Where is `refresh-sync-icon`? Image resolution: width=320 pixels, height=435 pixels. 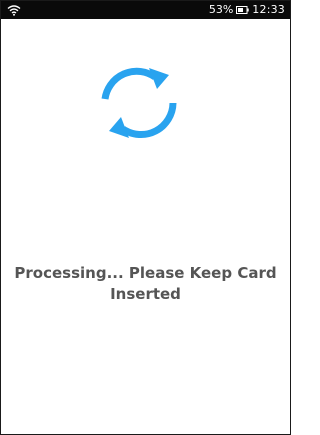 refresh-sync-icon is located at coordinates (139, 103).